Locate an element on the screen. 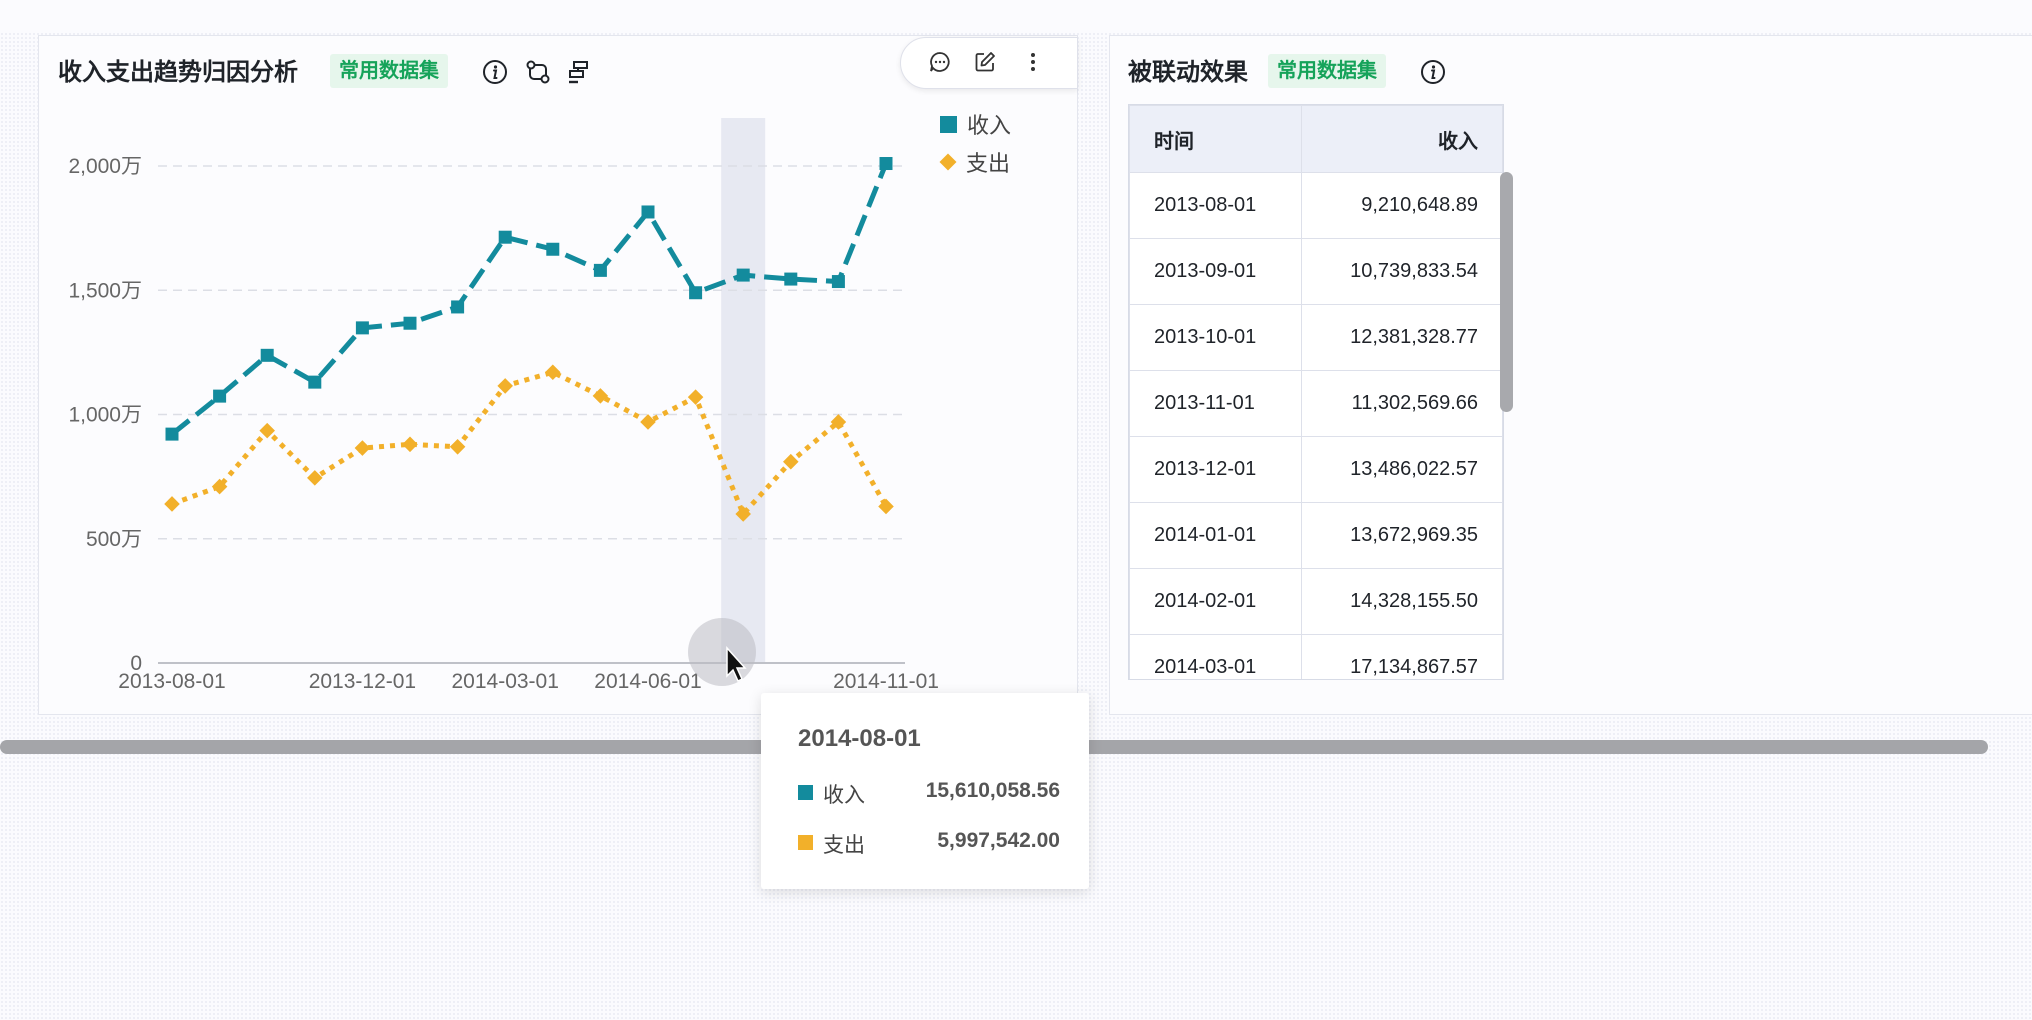 This screenshot has width=2032, height=1020. legend-item-income: 收入 is located at coordinates (975, 124).